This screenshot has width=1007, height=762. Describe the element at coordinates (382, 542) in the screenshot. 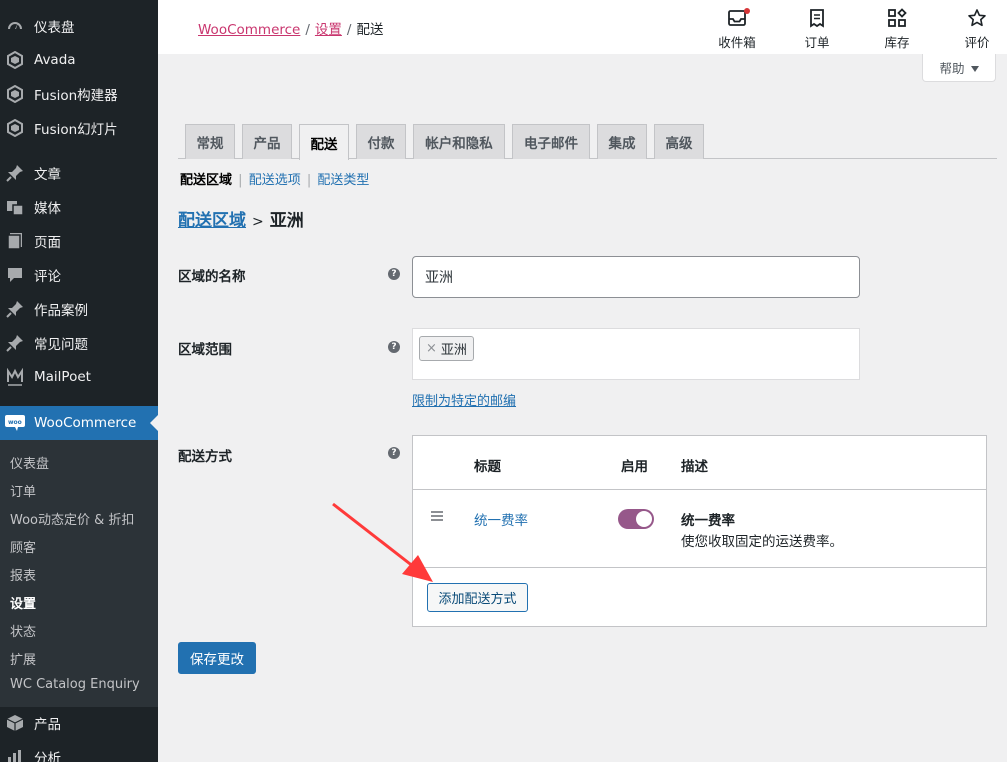

I see `annotation-arrow-icon` at that location.